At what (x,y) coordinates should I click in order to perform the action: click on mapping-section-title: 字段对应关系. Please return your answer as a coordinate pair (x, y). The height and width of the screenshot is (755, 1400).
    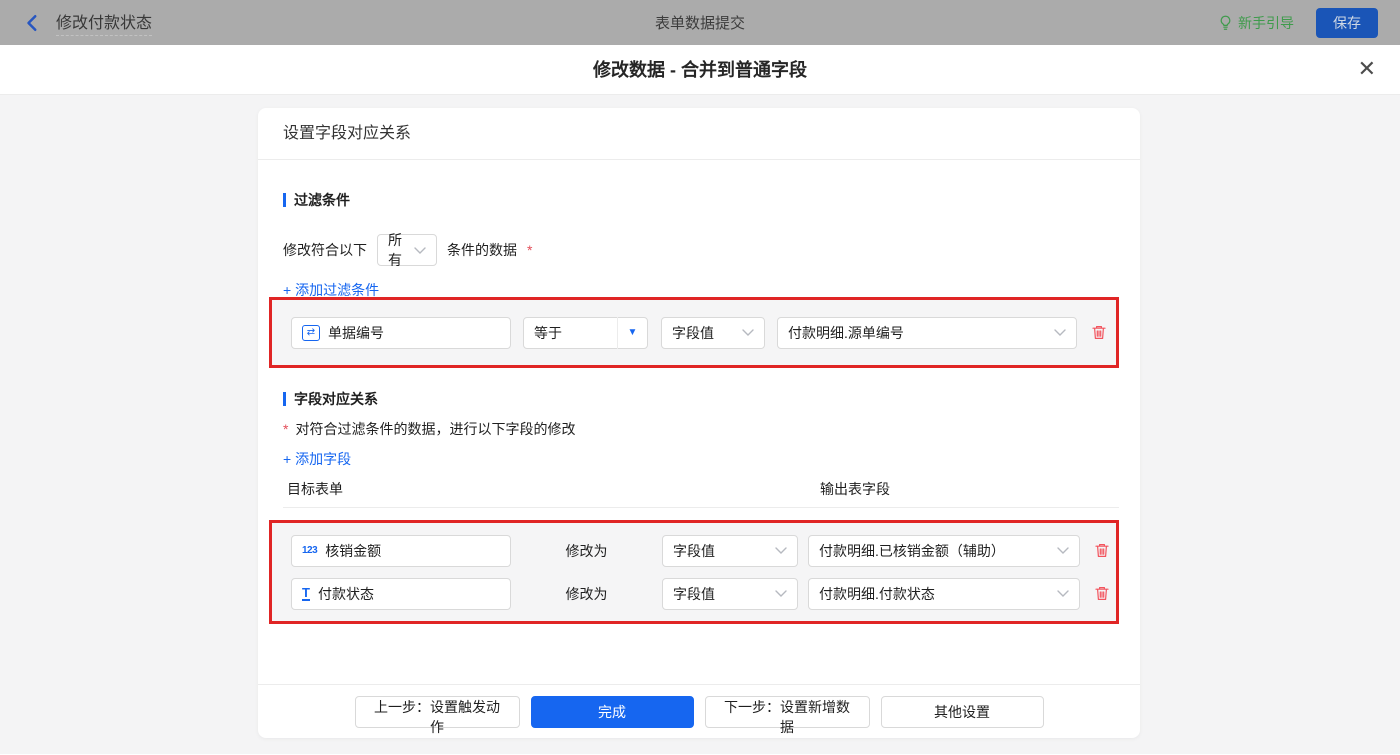
    Looking at the image, I should click on (330, 399).